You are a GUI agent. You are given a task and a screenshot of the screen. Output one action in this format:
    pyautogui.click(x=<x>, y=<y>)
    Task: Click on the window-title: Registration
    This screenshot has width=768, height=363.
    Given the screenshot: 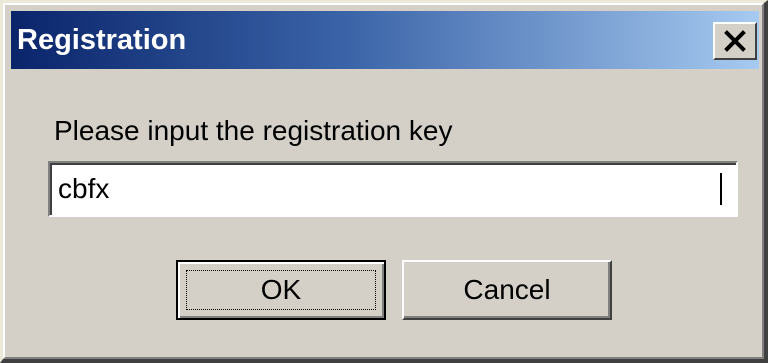 What is the action you would take?
    pyautogui.click(x=102, y=40)
    